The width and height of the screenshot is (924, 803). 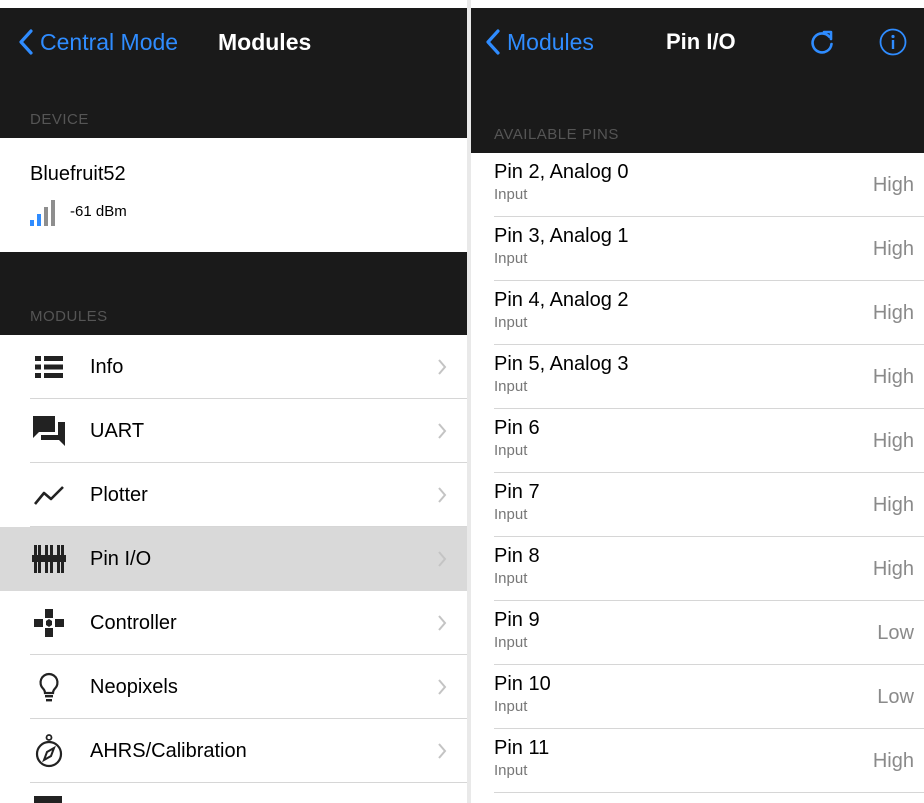 I want to click on module-label: Info, so click(x=107, y=366).